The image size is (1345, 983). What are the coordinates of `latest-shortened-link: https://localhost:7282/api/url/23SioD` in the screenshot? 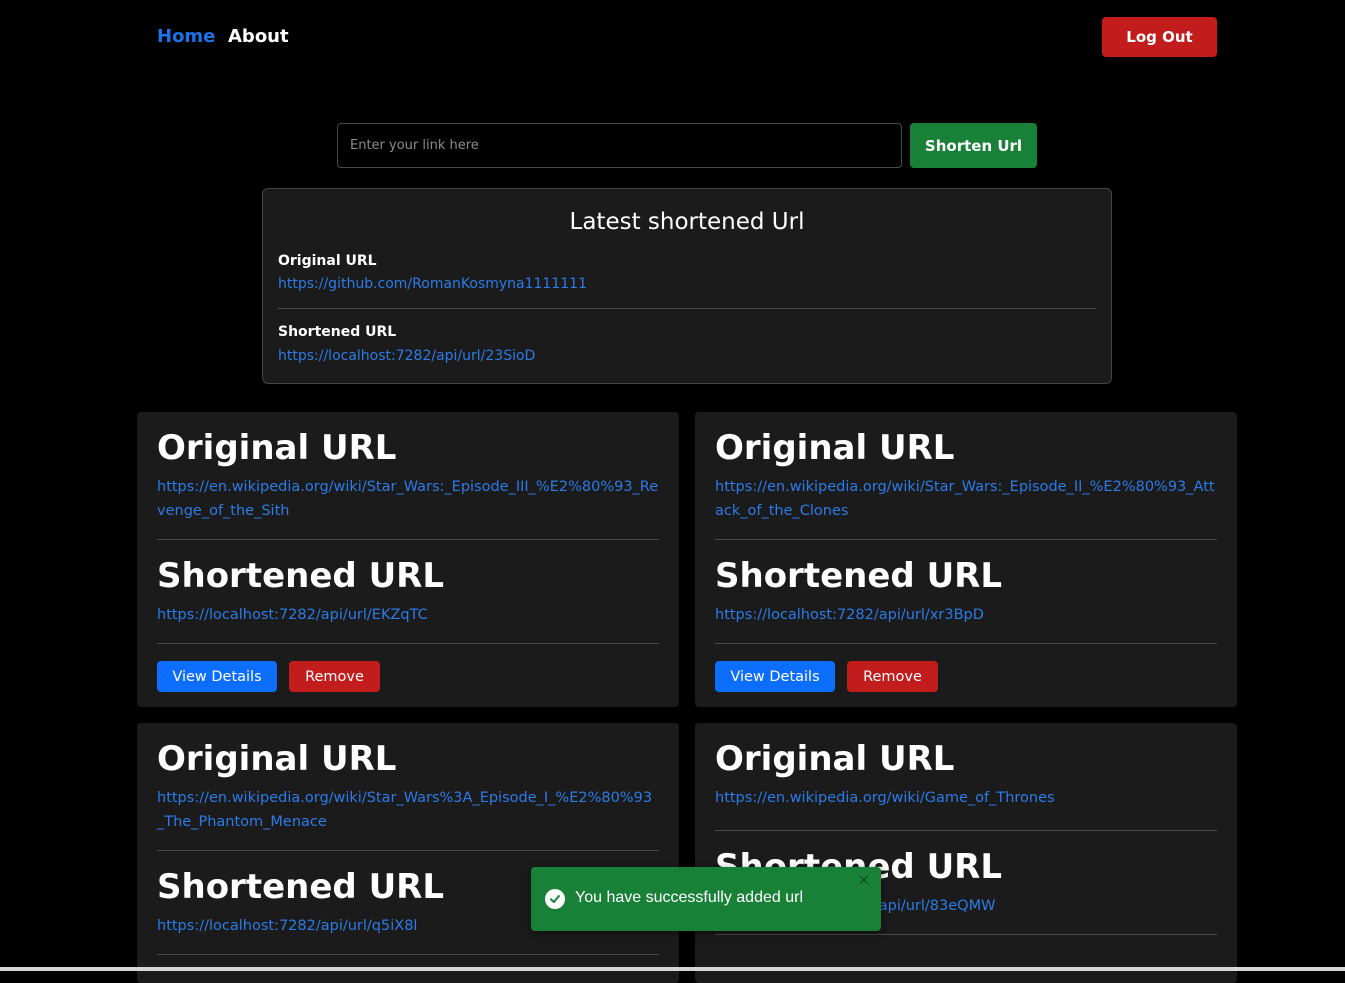 It's located at (406, 356).